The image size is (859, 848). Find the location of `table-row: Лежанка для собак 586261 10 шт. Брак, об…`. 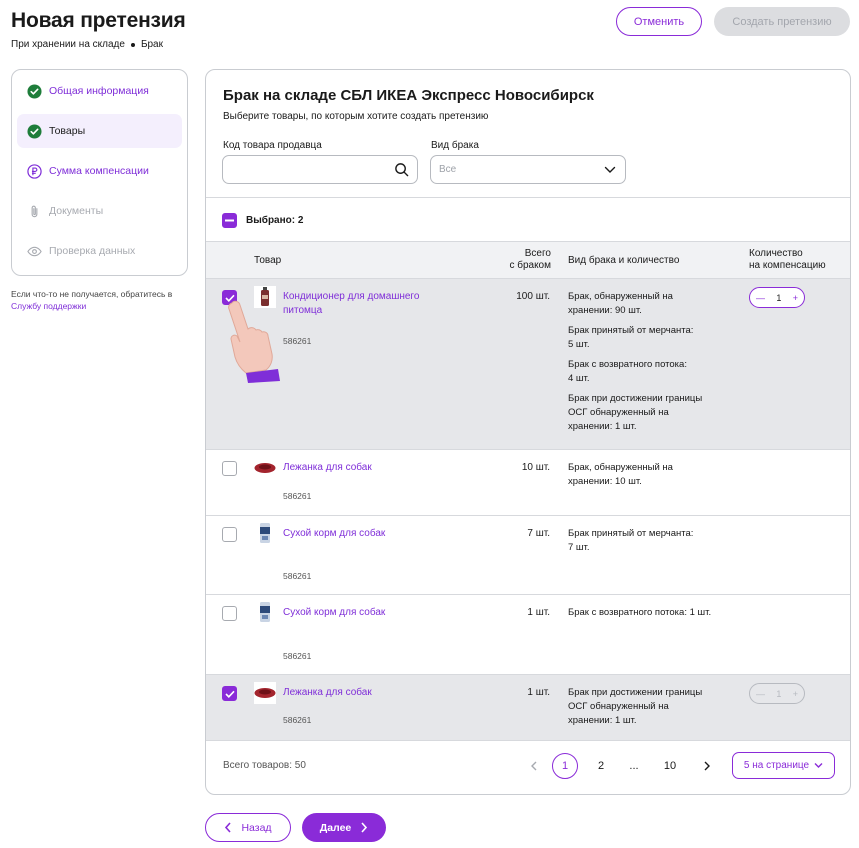

table-row: Лежанка для собак 586261 10 шт. Брак, об… is located at coordinates (528, 483).